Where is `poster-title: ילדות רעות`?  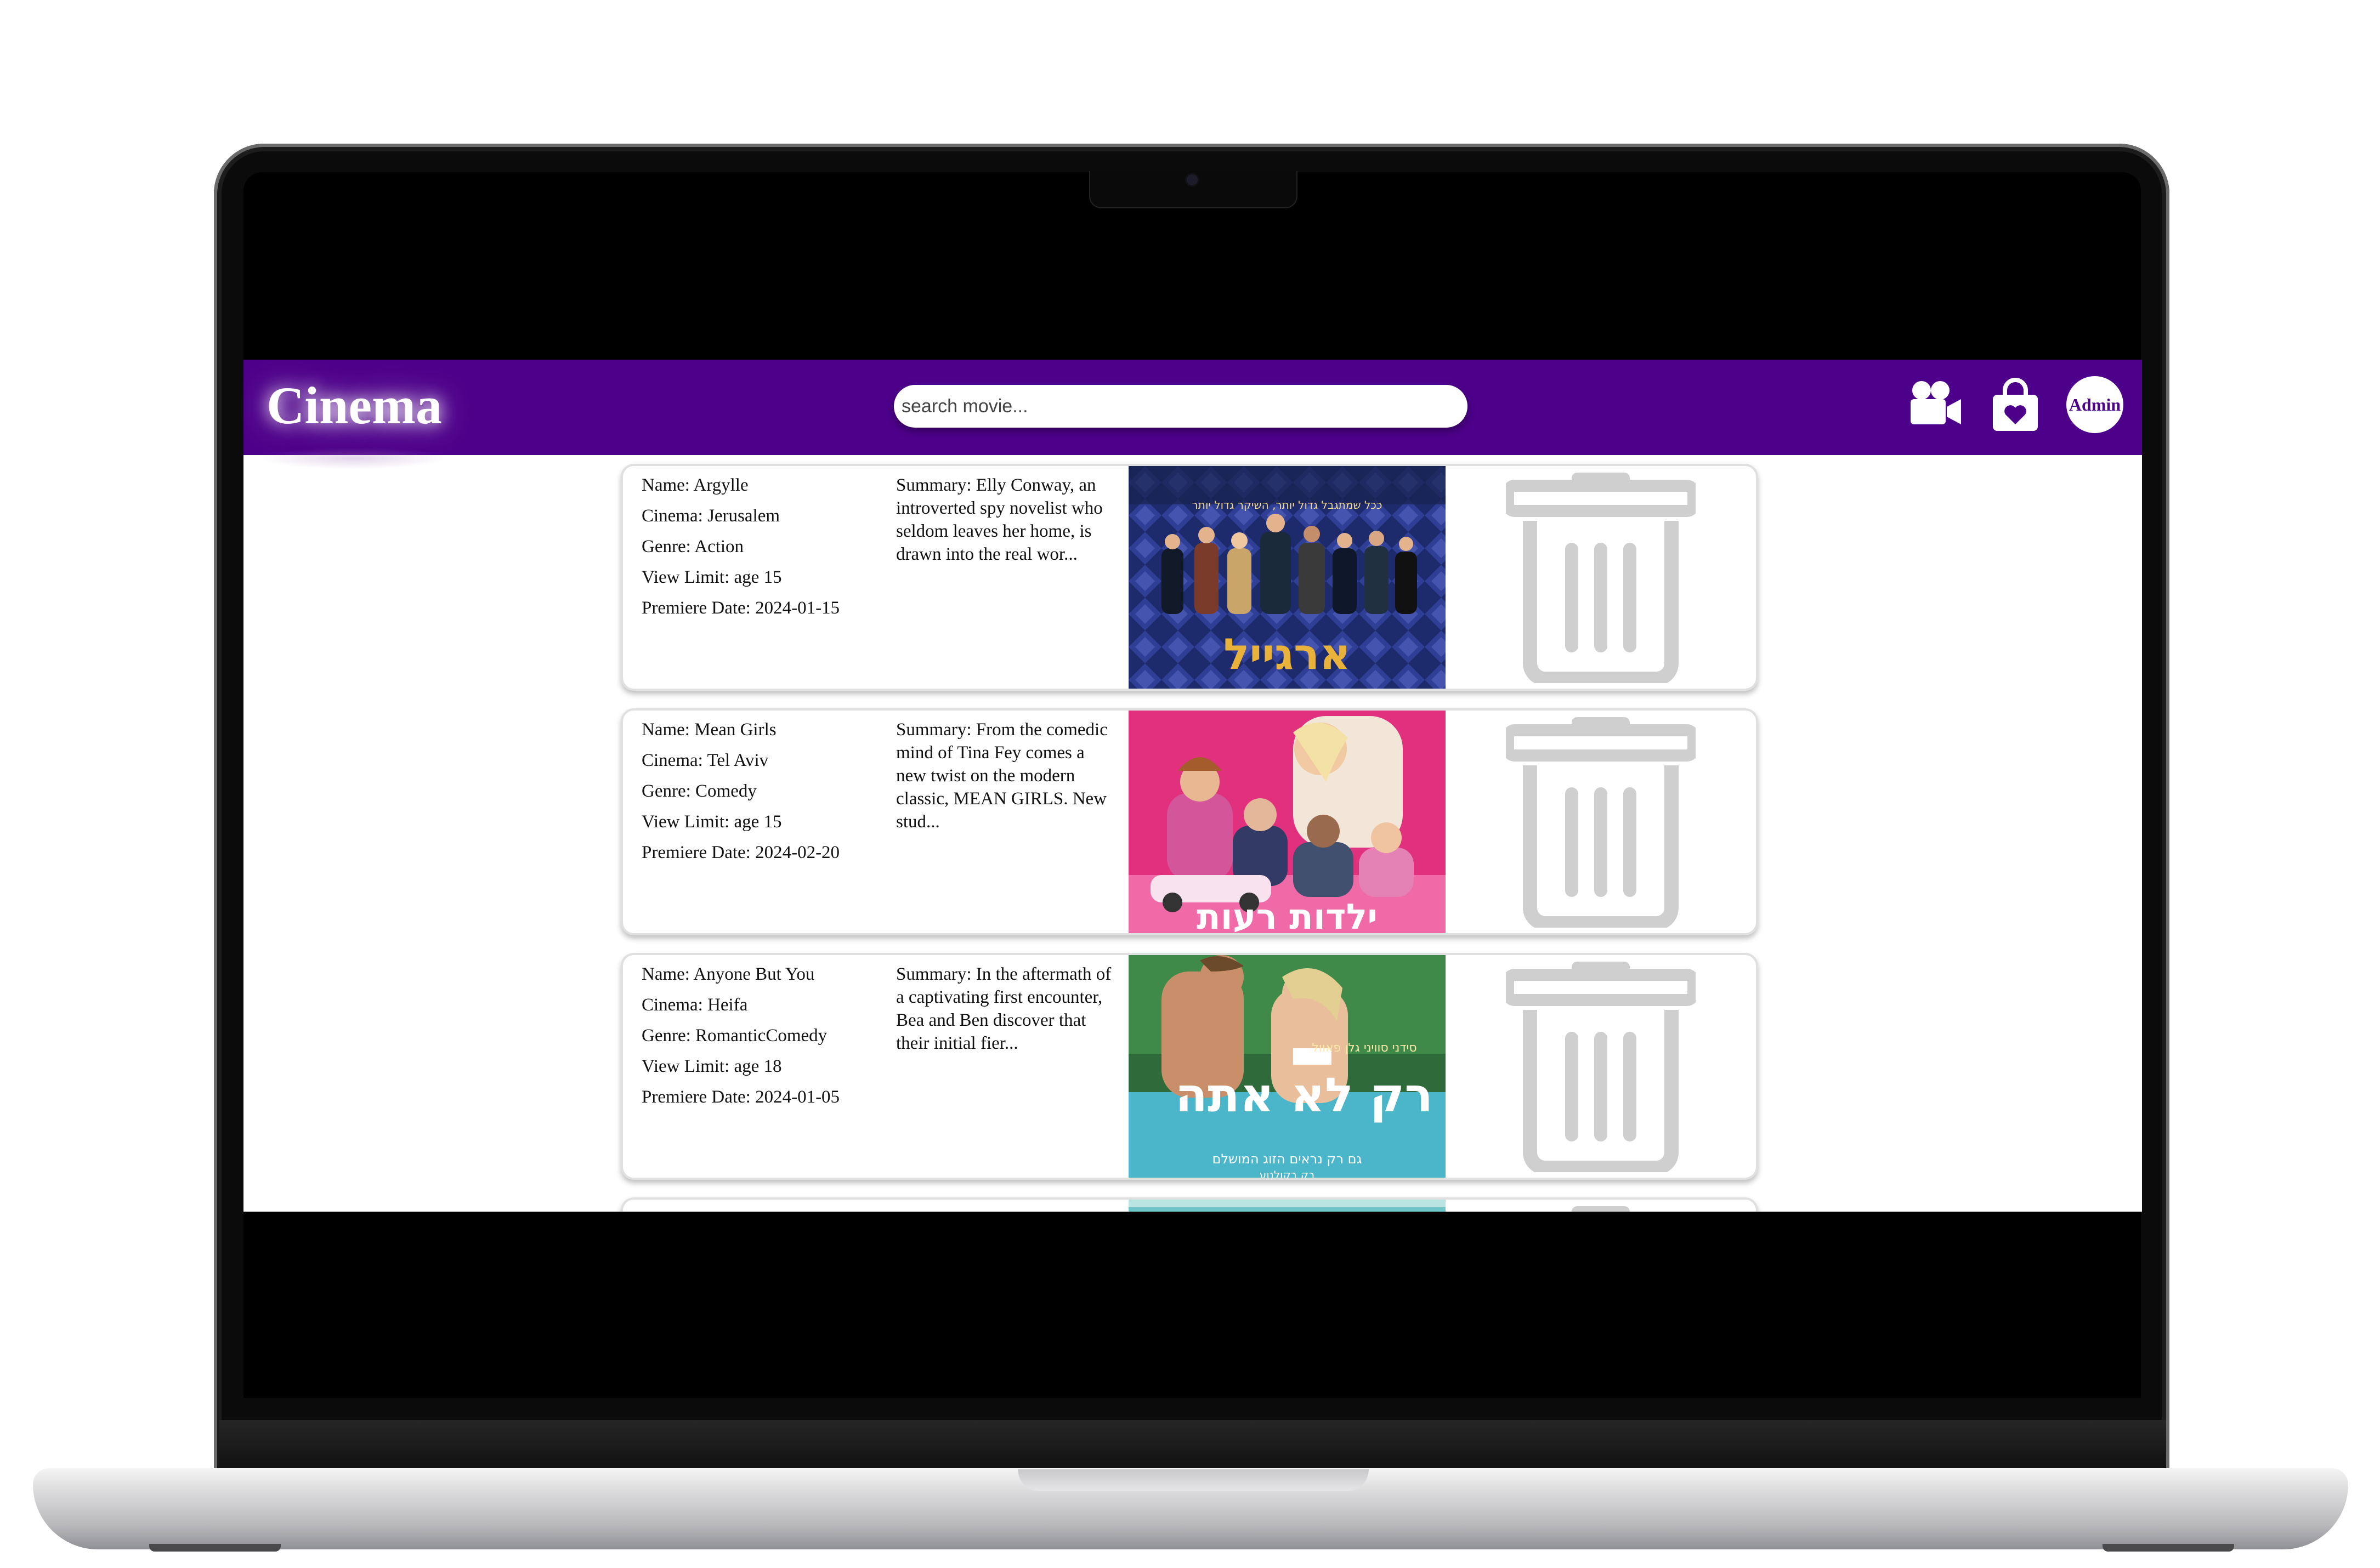
poster-title: ילדות רעות is located at coordinates (1287, 916).